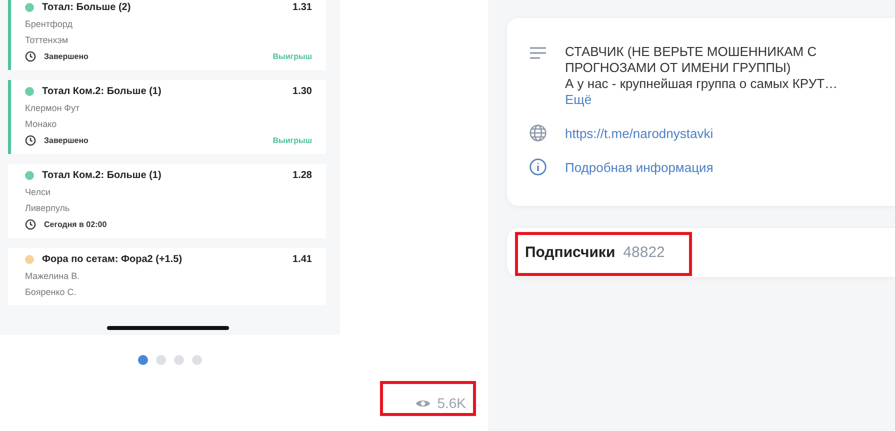 The image size is (895, 431). What do you see at coordinates (302, 175) in the screenshot?
I see `bet-odds: 1.28` at bounding box center [302, 175].